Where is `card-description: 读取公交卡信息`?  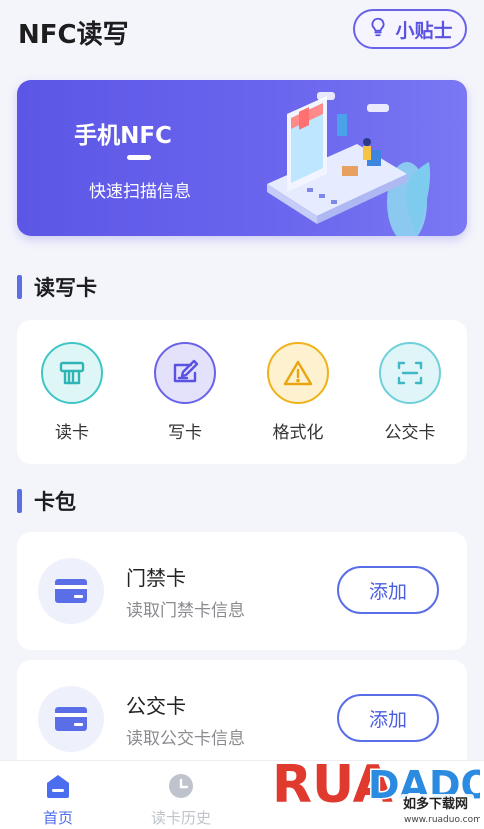 card-description: 读取公交卡信息 is located at coordinates (185, 739).